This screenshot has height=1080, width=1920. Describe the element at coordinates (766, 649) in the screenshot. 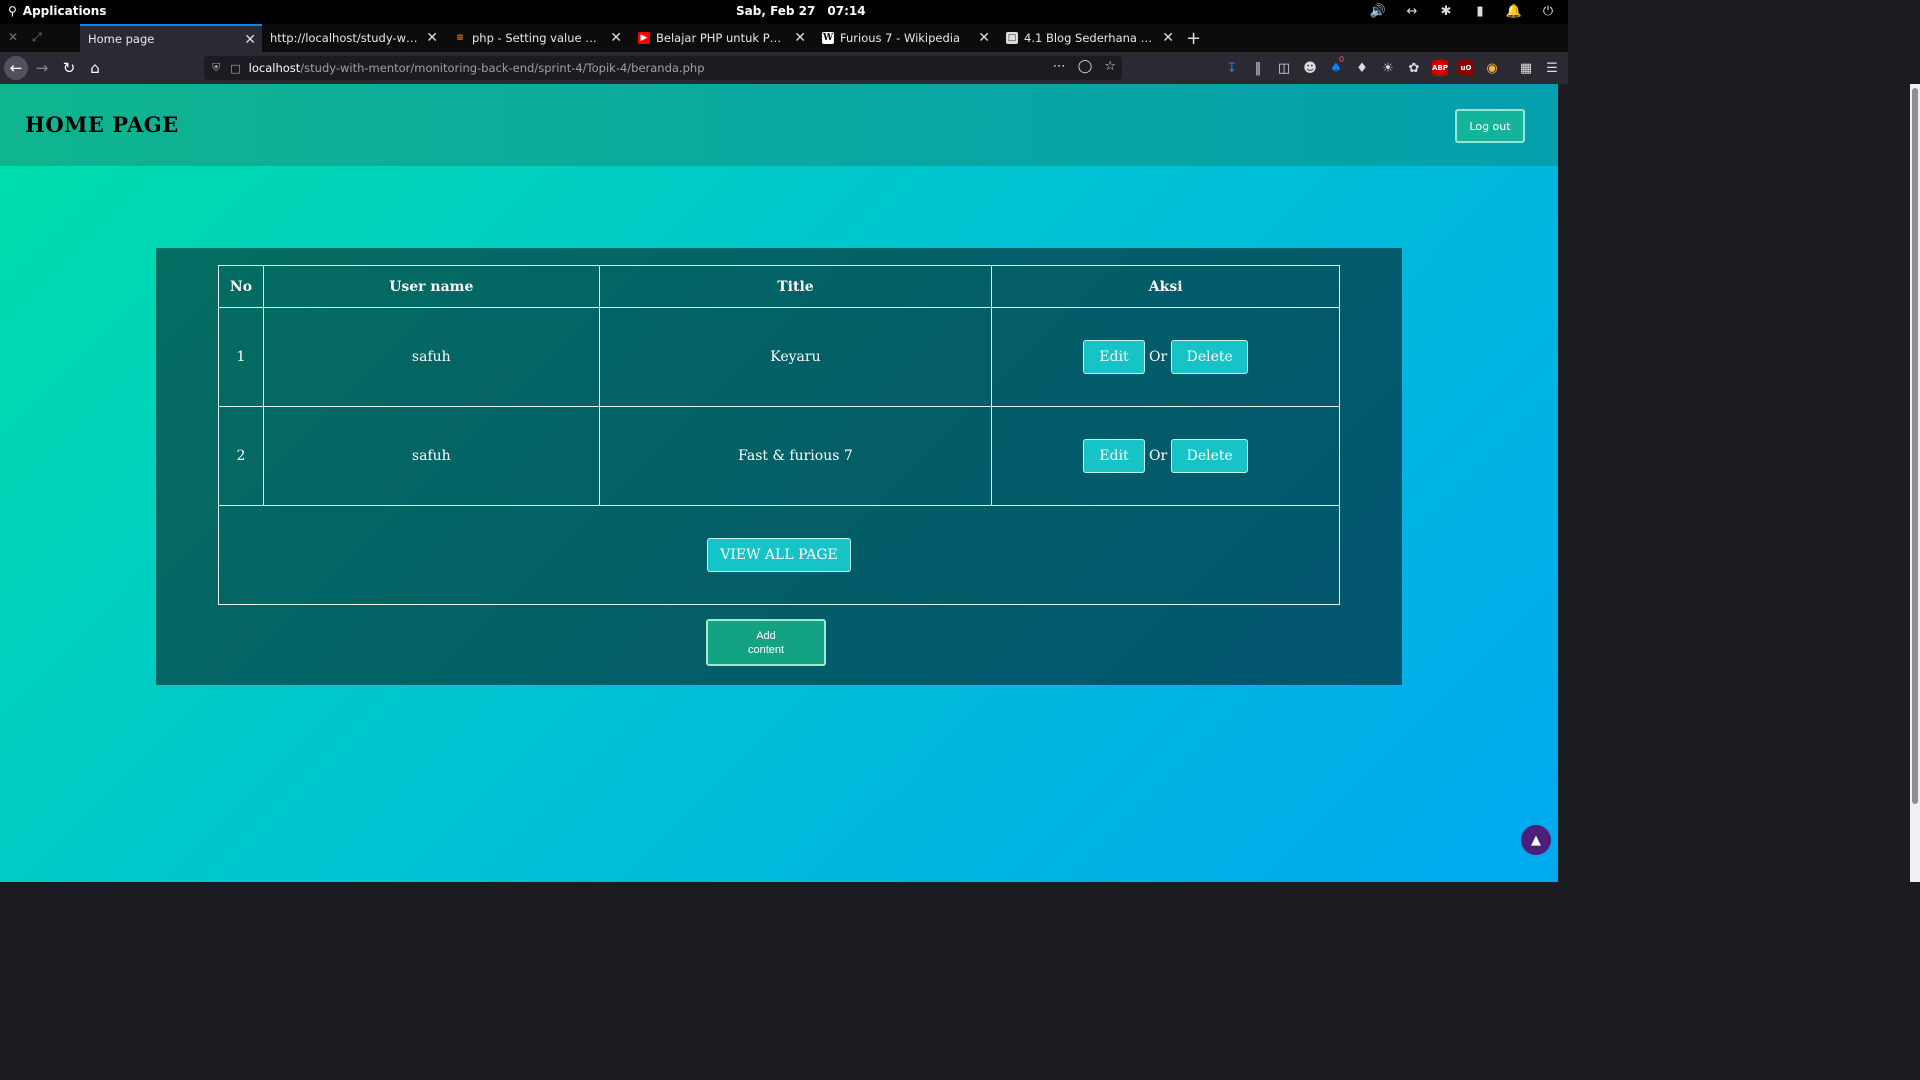

I see `add-content-label-line2: content` at that location.